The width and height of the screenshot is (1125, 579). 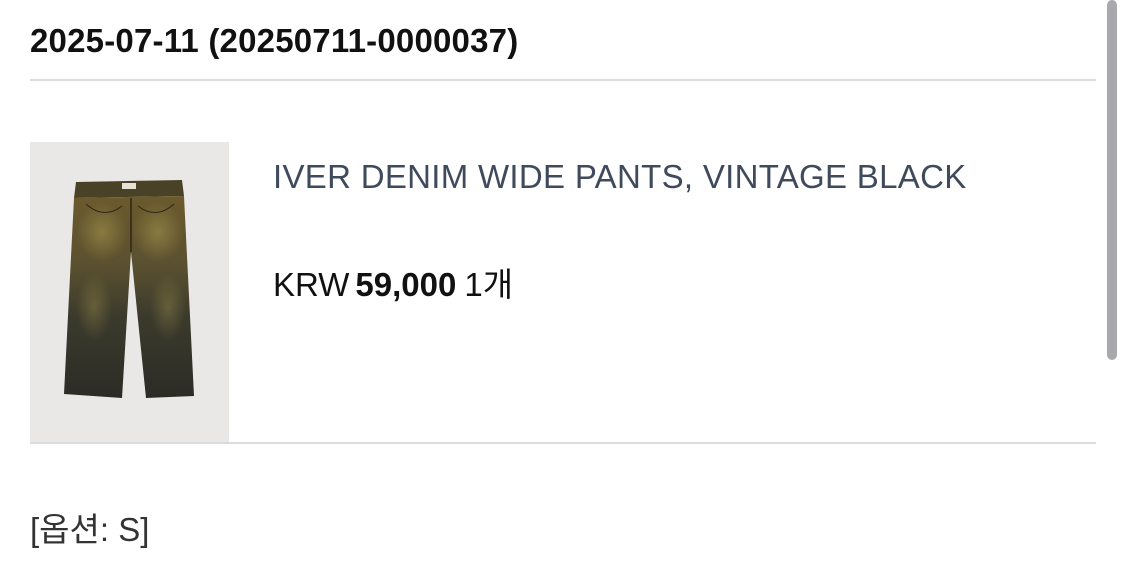 I want to click on price-currency: KRW, so click(x=311, y=284).